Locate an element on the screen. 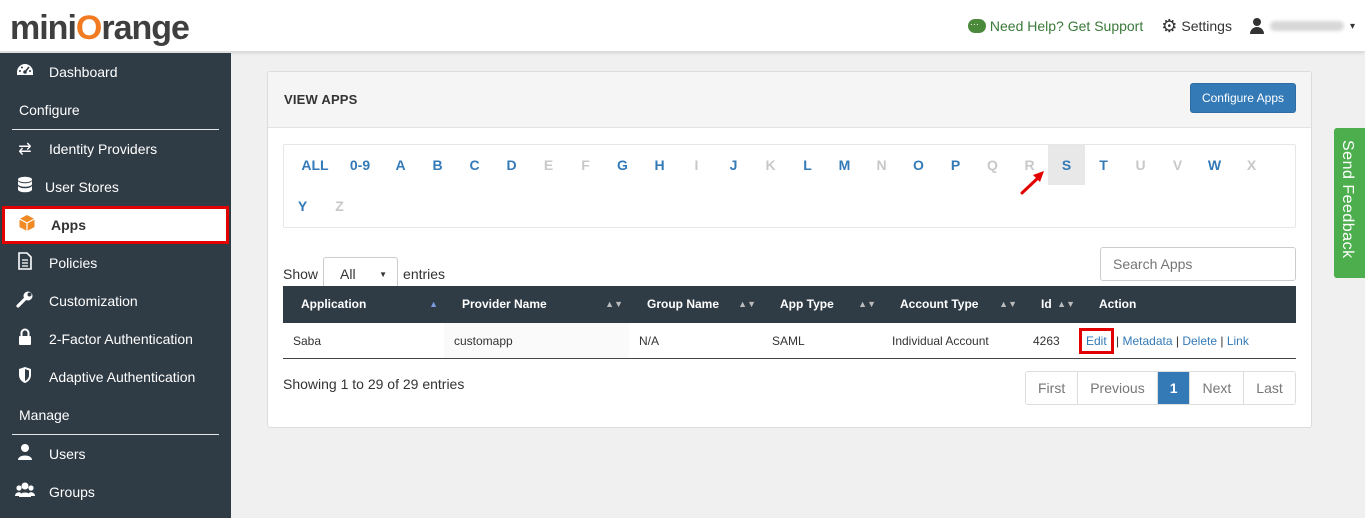 This screenshot has width=1365, height=518. th-app-type: App Type ▲▼ is located at coordinates (822, 304).